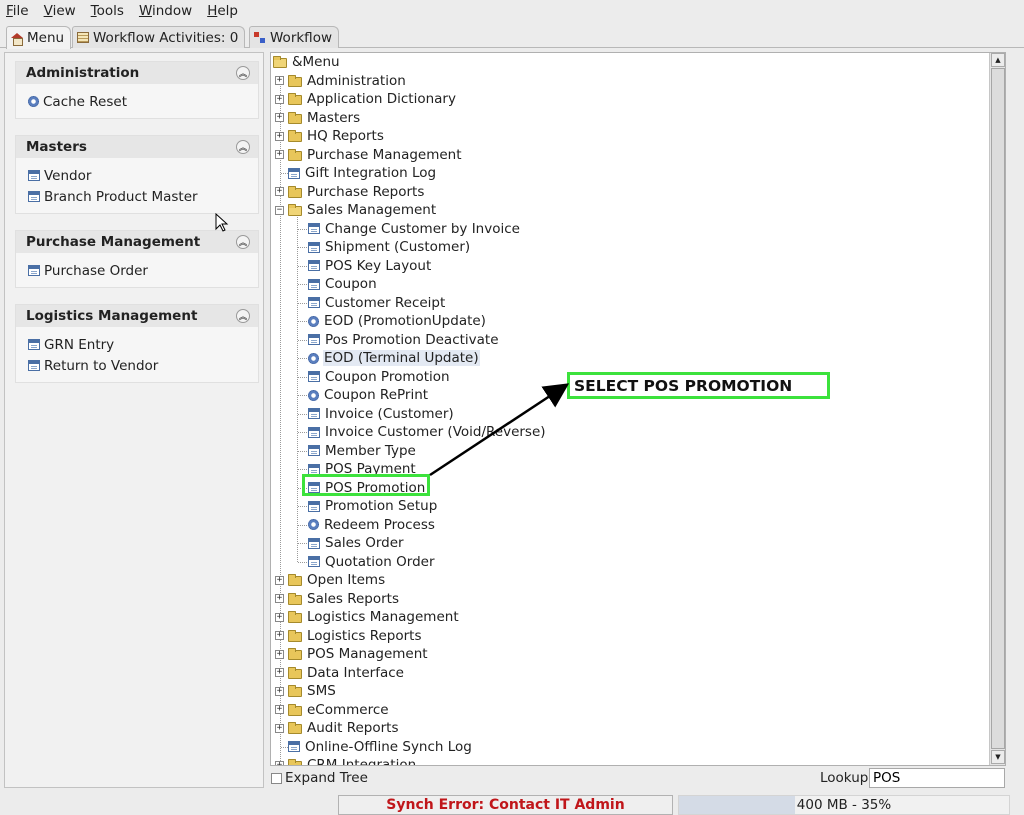 The image size is (1024, 815). What do you see at coordinates (330, 136) in the screenshot?
I see `tree-node-hq-reports: + HQ Reports` at bounding box center [330, 136].